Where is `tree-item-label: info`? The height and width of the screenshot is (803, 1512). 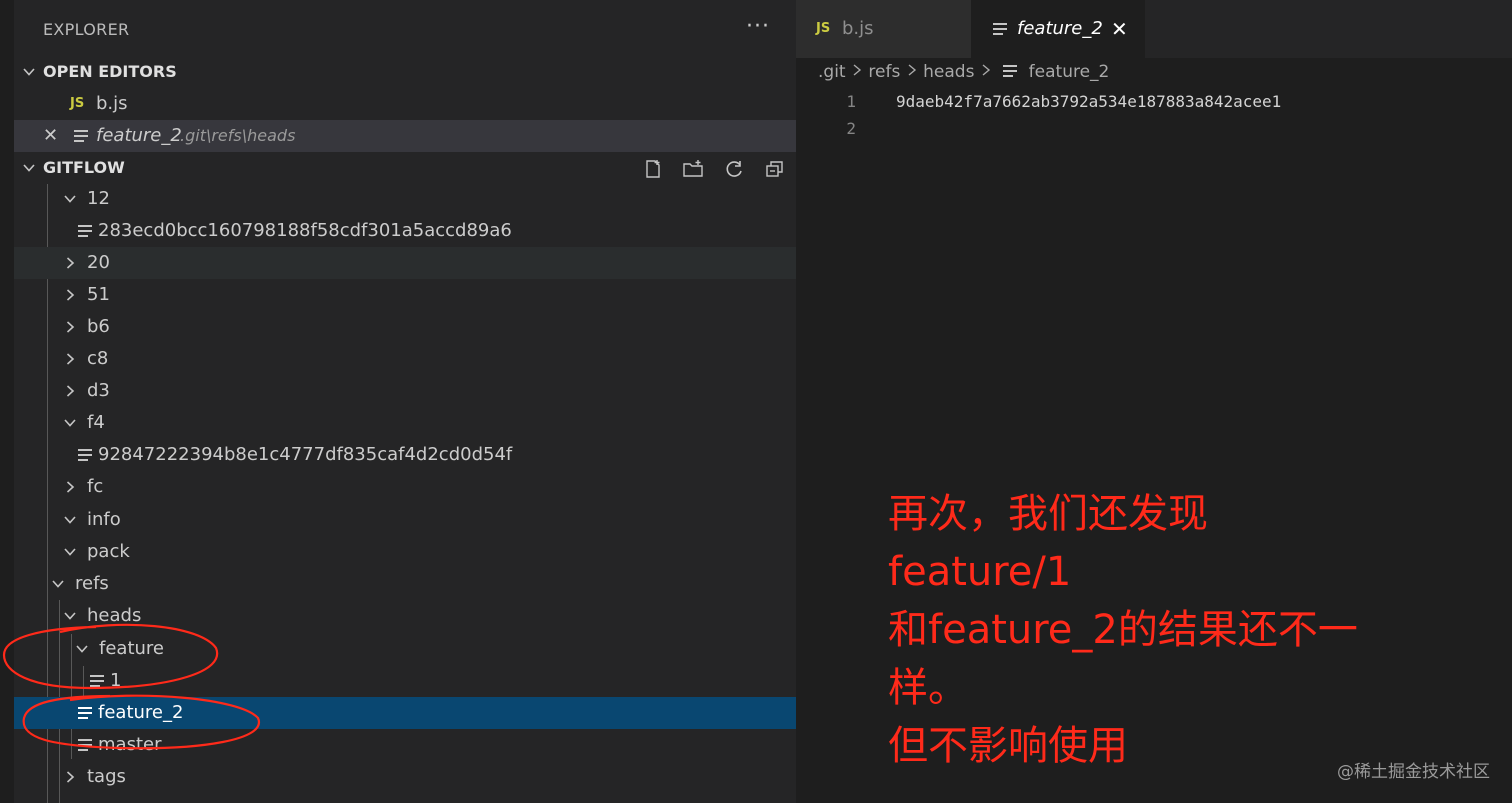
tree-item-label: info is located at coordinates (104, 519).